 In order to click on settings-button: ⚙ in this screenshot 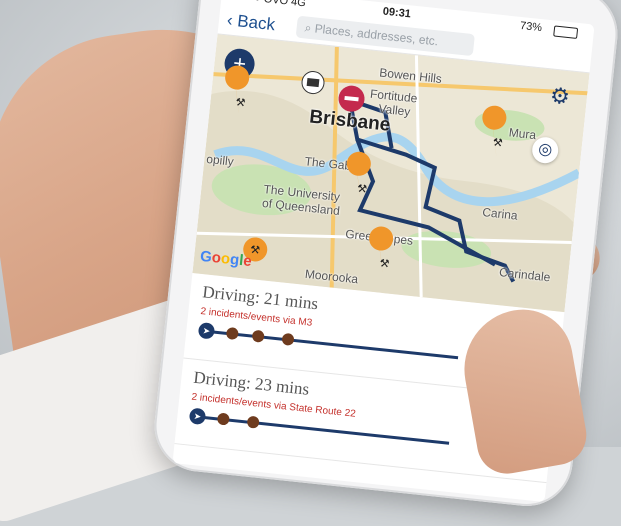, I will do `click(560, 96)`.